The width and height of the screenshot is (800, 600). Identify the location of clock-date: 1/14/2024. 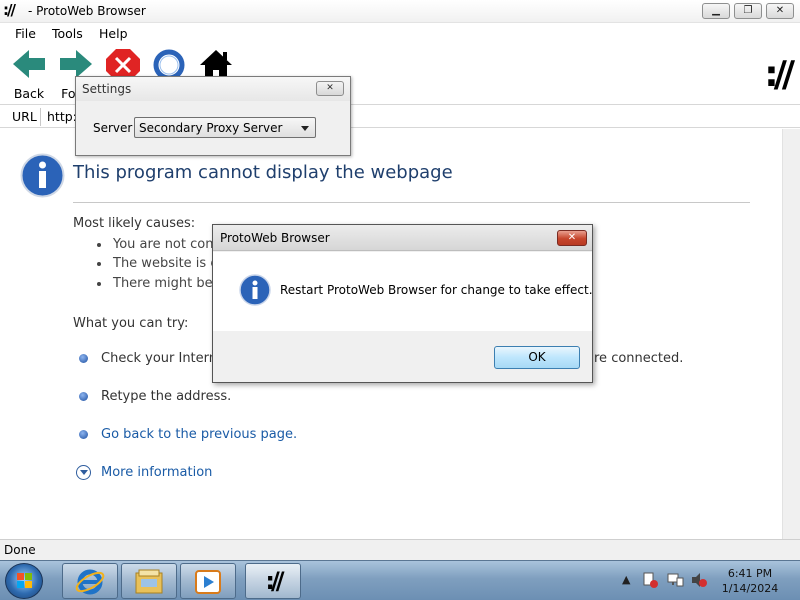
(750, 588).